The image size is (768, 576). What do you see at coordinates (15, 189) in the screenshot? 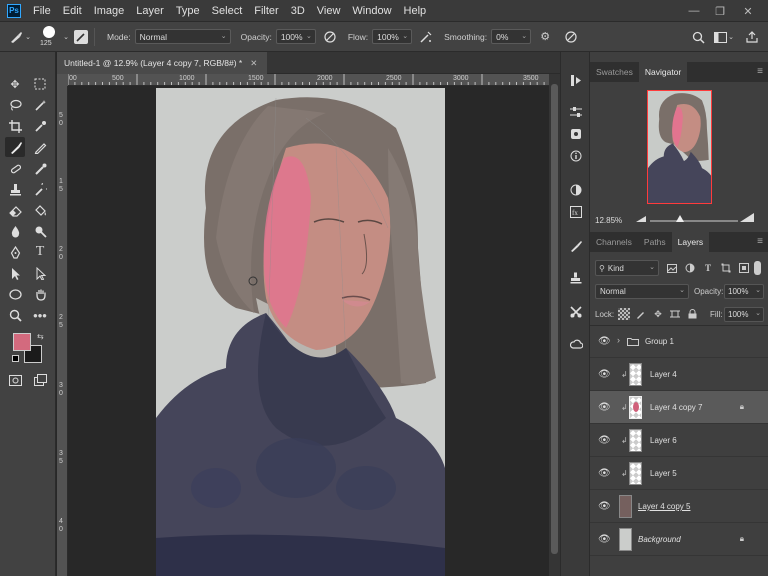
I see `clone-stamp-icon` at bounding box center [15, 189].